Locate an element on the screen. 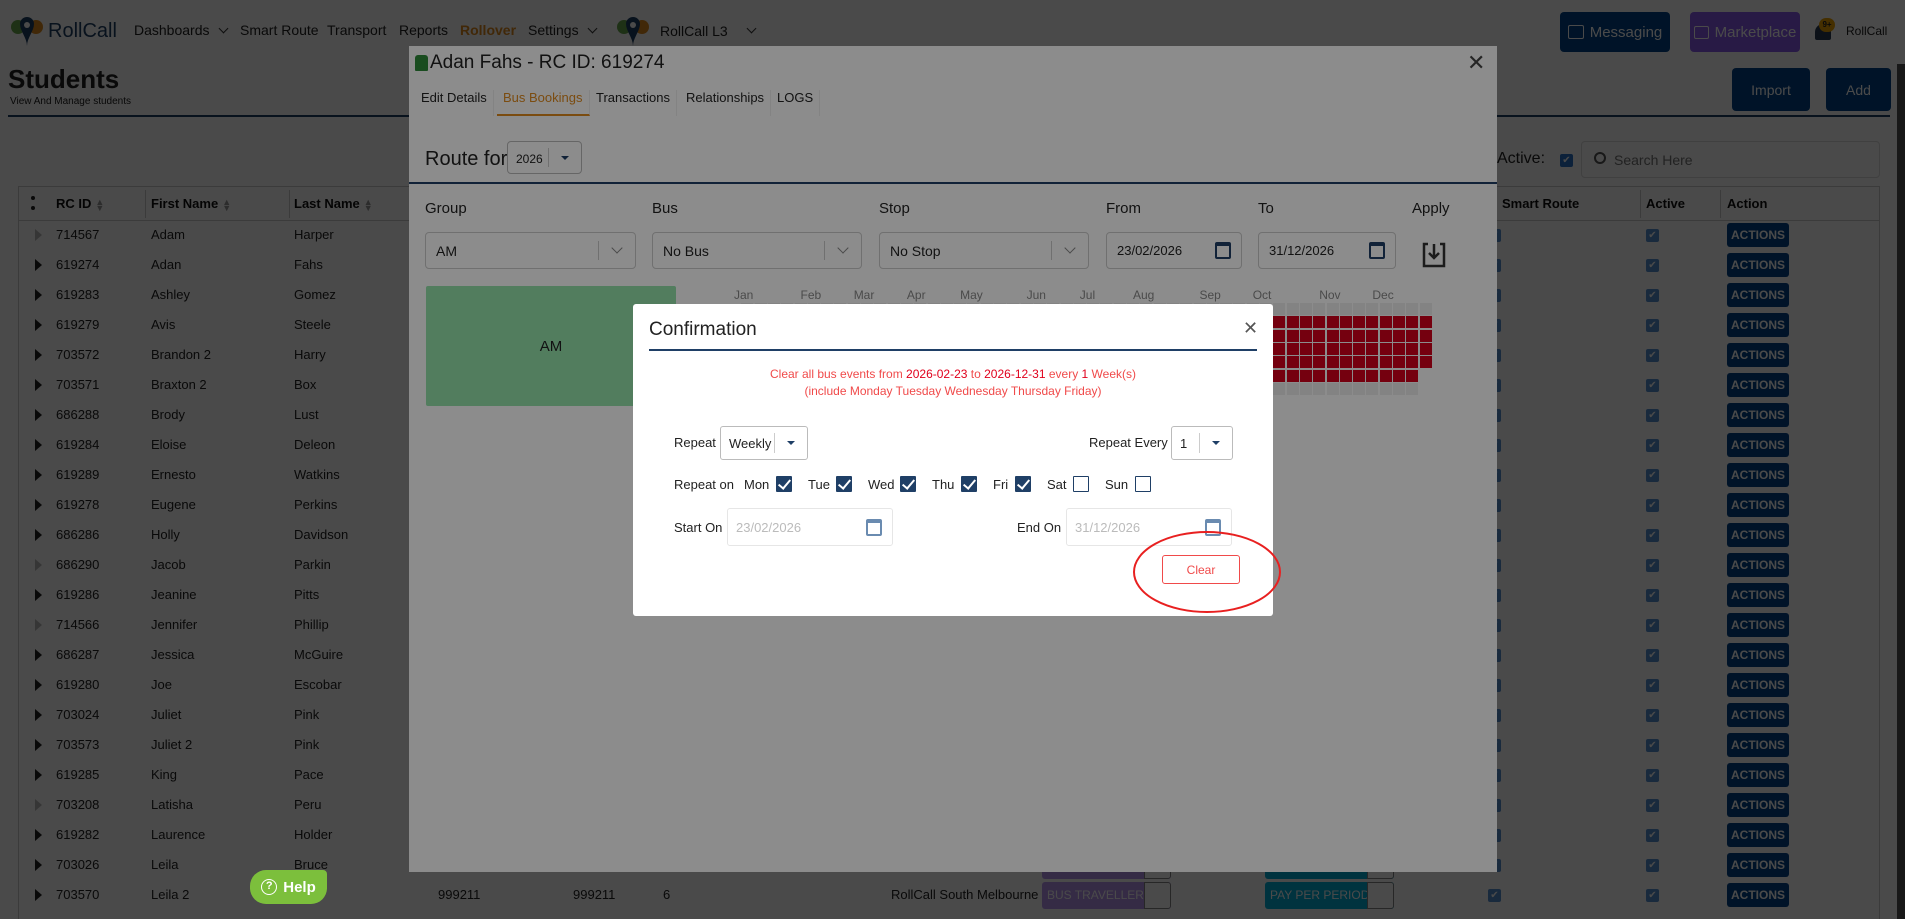  checkbox-fri is located at coordinates (1023, 484).